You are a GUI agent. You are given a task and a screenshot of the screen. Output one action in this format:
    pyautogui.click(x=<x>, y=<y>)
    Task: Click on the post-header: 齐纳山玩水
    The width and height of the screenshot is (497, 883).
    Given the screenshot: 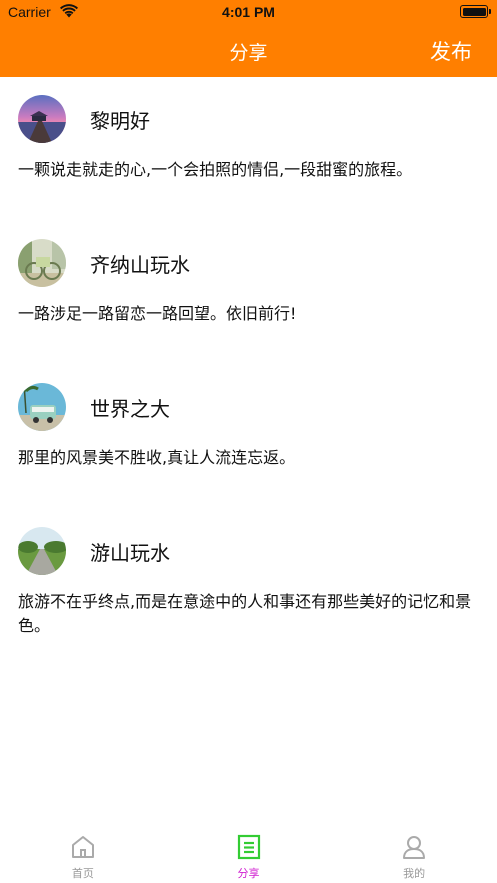 What is the action you would take?
    pyautogui.click(x=104, y=263)
    